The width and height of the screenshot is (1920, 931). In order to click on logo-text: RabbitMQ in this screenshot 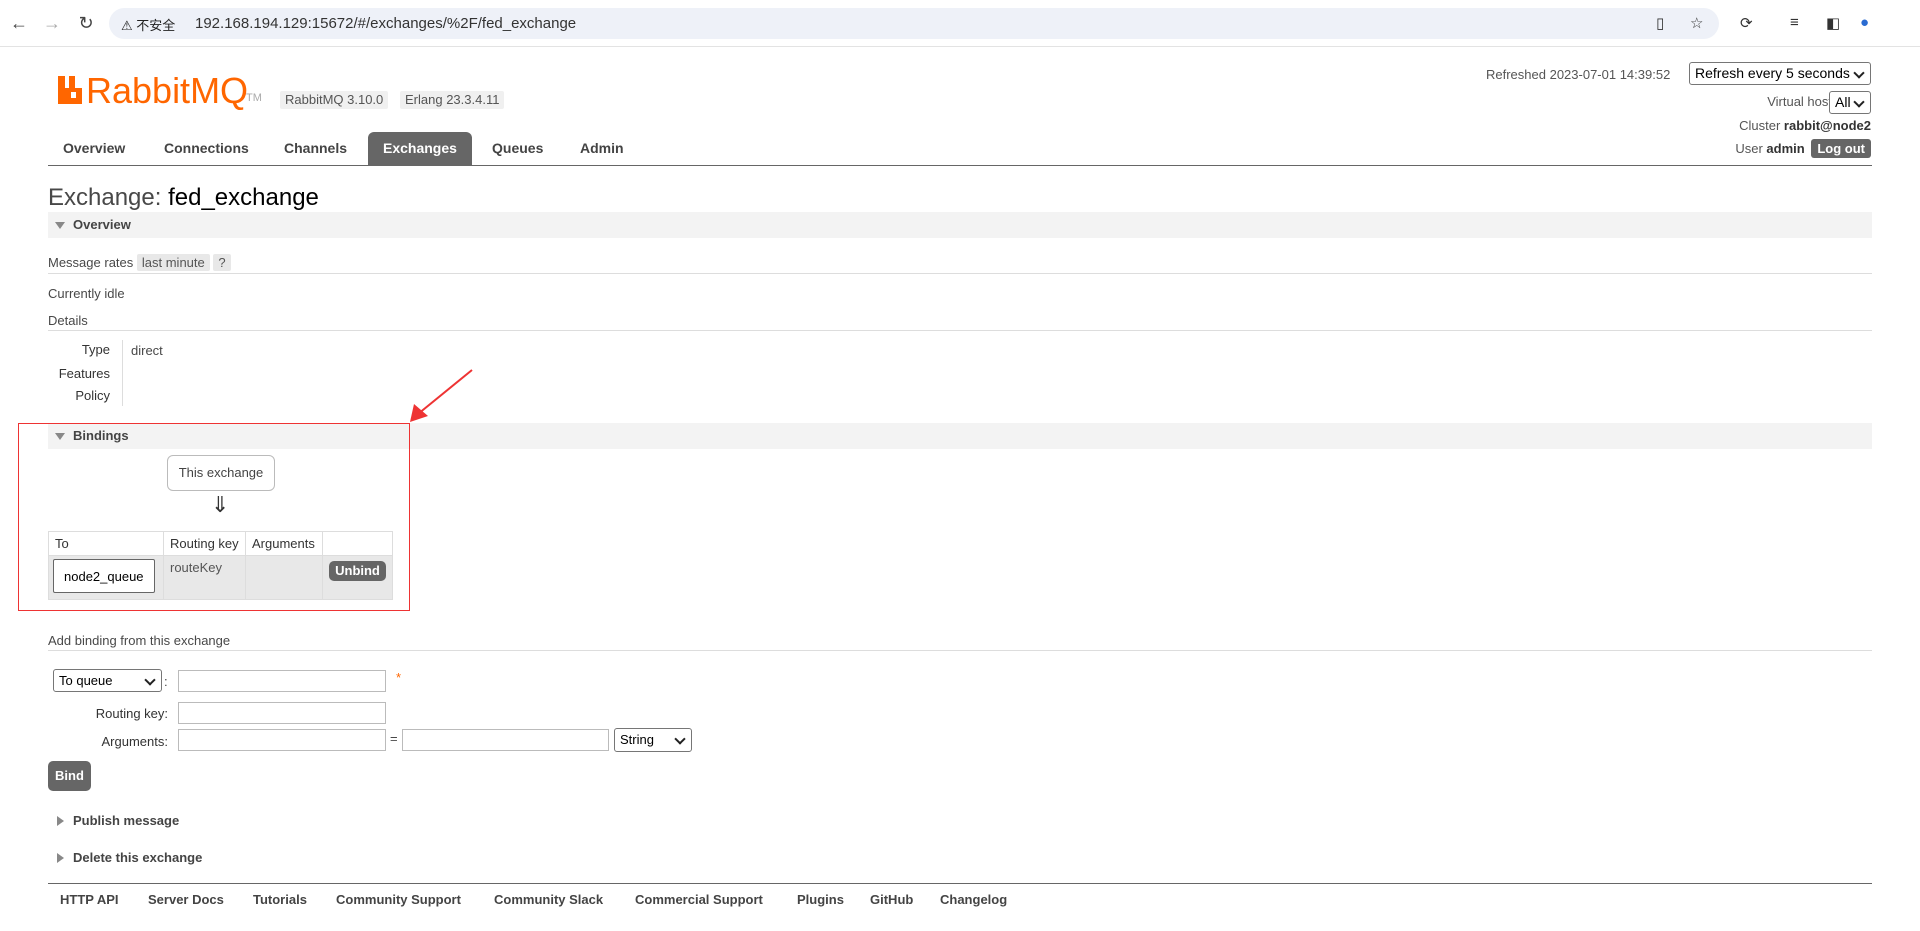, I will do `click(167, 90)`.